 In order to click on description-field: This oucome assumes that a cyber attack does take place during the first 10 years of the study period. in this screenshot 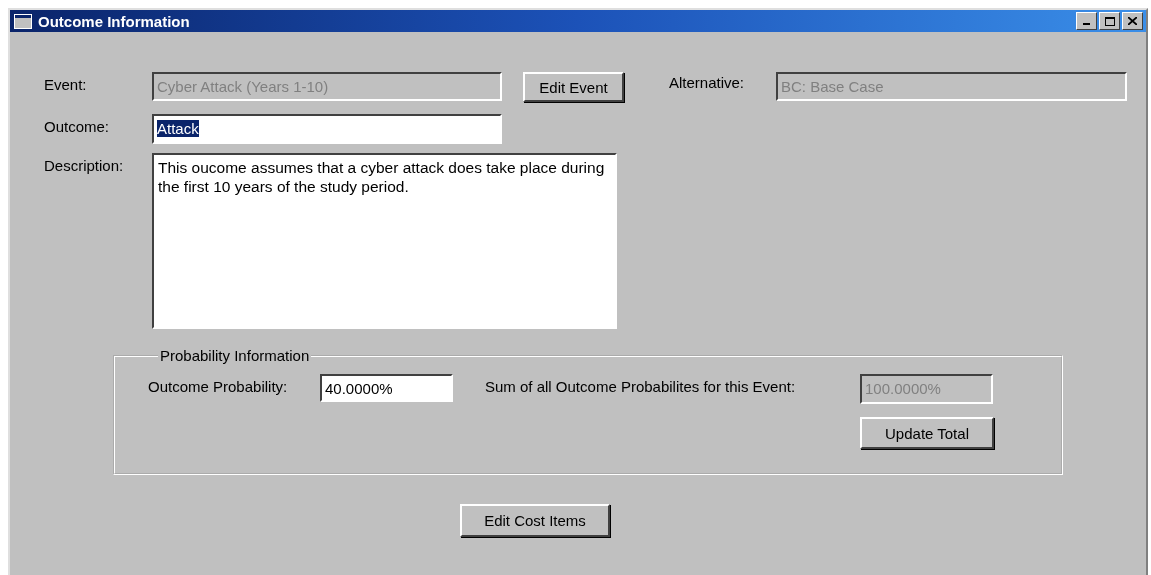, I will do `click(384, 241)`.